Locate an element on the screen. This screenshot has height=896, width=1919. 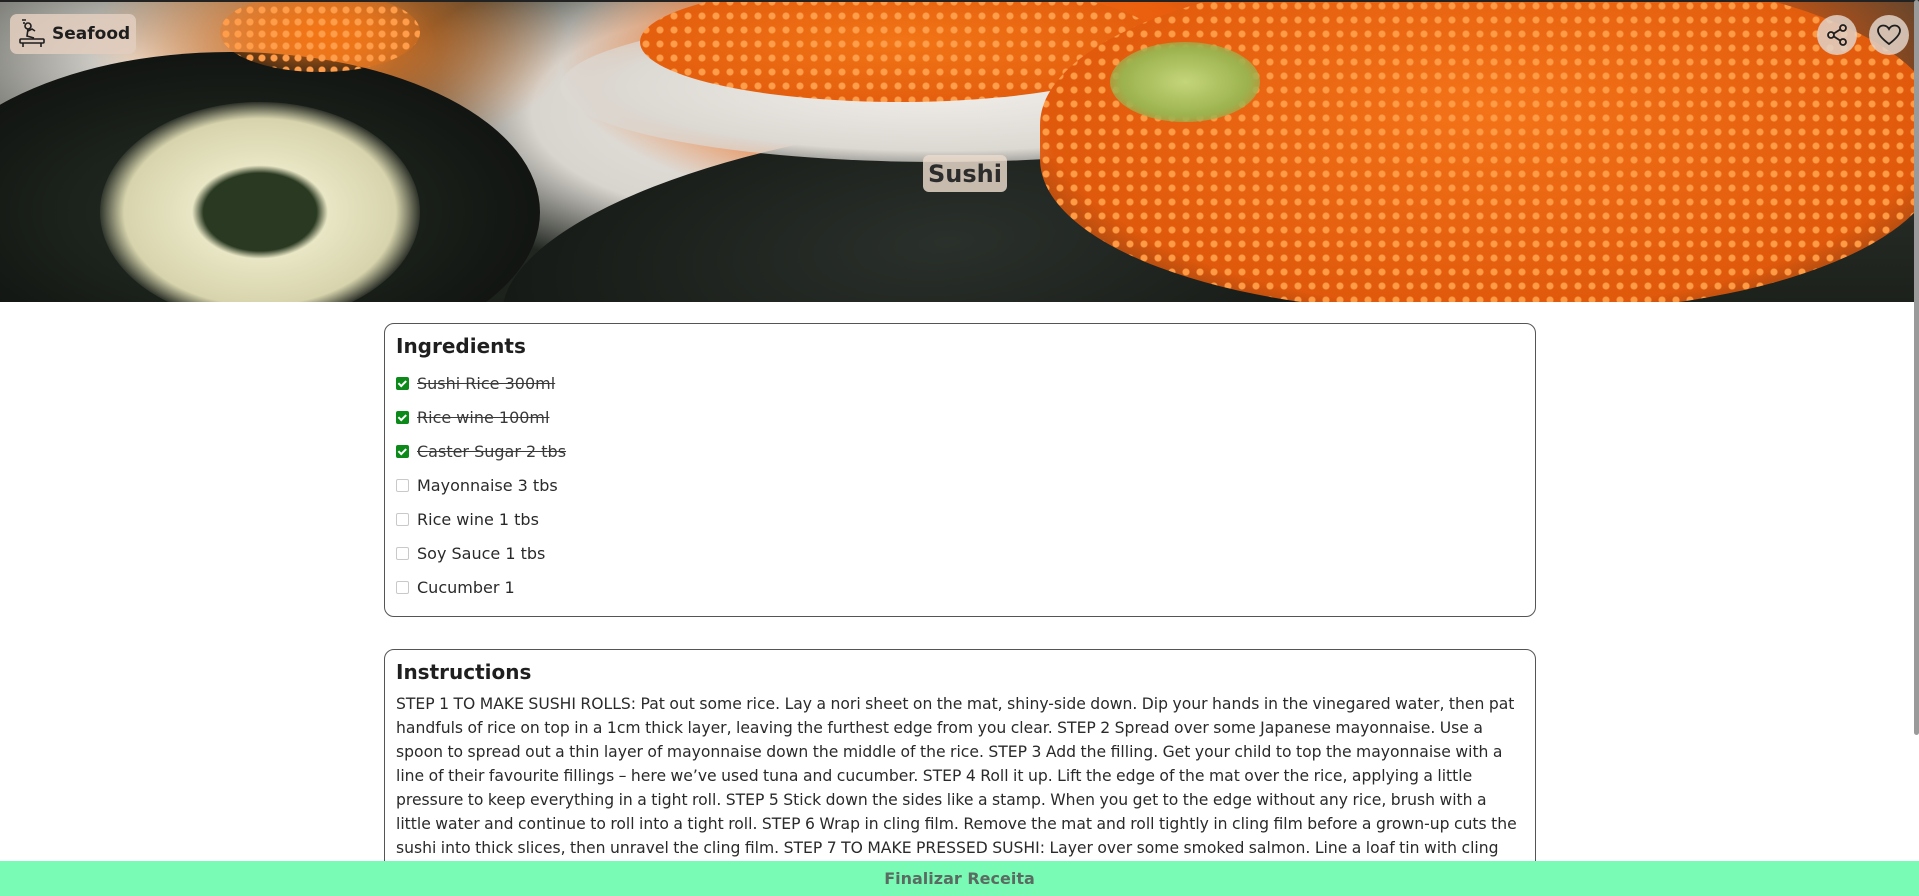
ingredient-label: Sushi Rice 300ml is located at coordinates (486, 383).